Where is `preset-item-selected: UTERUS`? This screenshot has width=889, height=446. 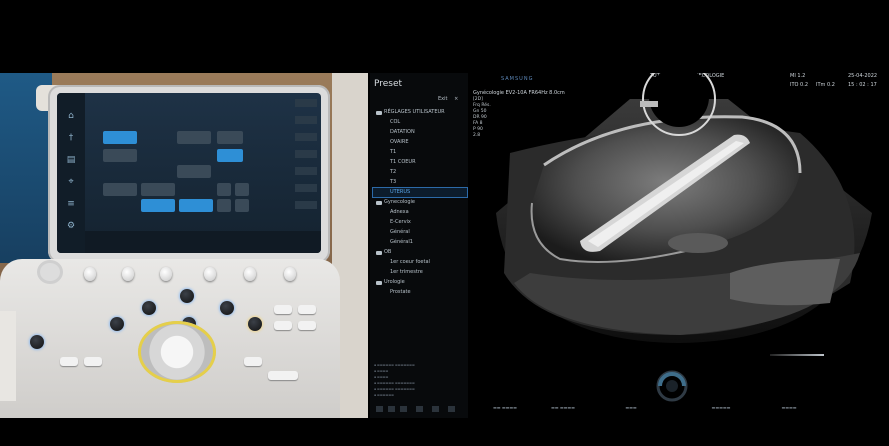
preset-item-selected: UTERUS is located at coordinates (400, 192).